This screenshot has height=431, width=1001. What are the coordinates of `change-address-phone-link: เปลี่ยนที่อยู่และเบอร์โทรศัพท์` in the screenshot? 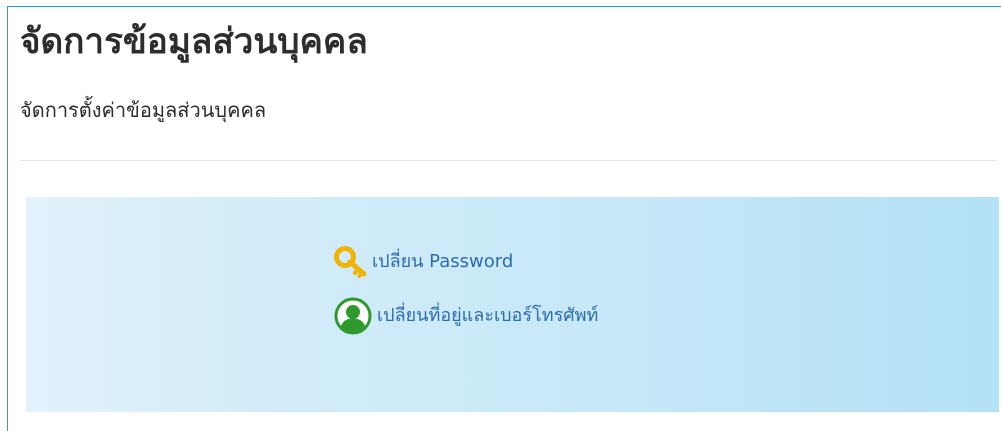 It's located at (466, 316).